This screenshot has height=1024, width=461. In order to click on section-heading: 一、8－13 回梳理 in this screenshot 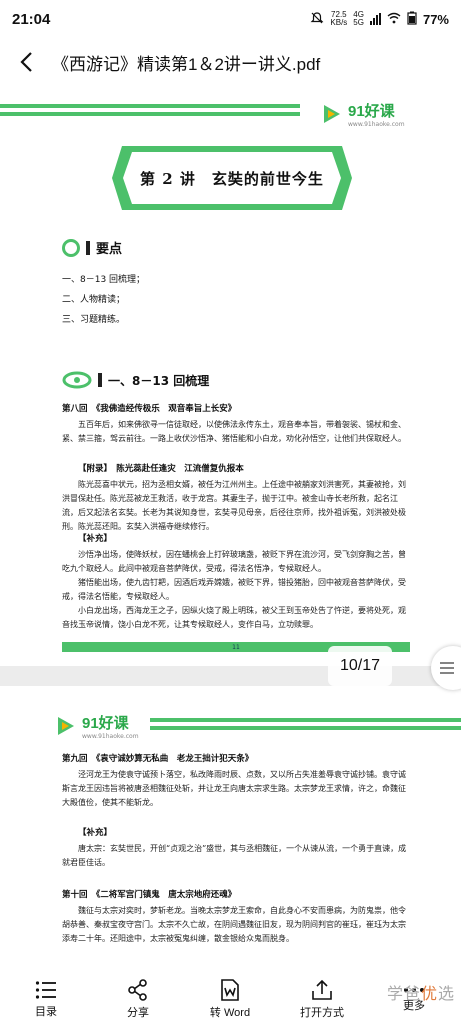, I will do `click(135, 380)`.